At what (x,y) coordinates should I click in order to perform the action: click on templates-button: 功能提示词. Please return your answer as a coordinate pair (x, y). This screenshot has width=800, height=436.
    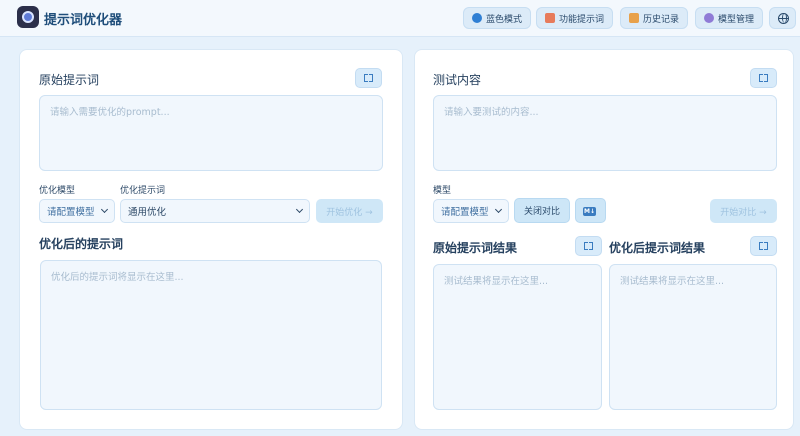
    Looking at the image, I should click on (575, 18).